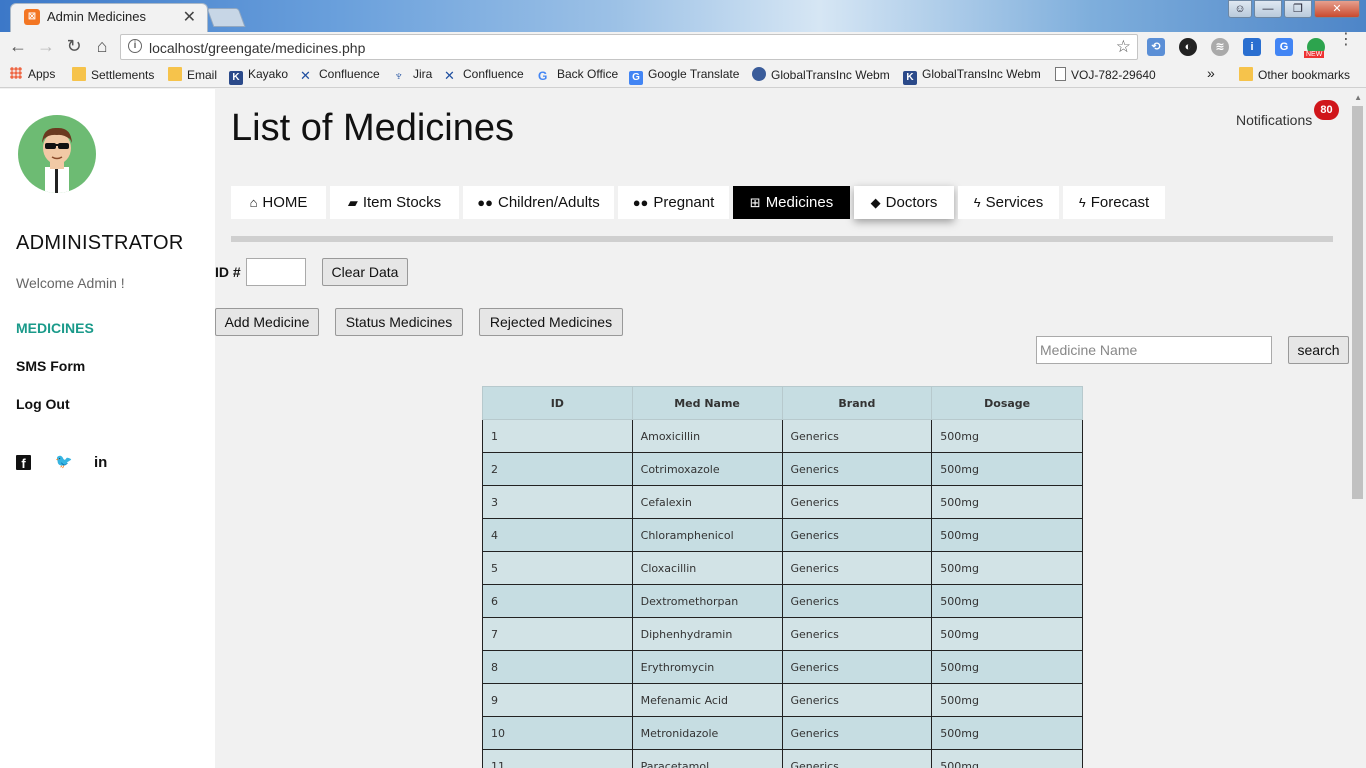  What do you see at coordinates (1211, 73) in the screenshot?
I see `bookmarks-overflow-icon: »` at bounding box center [1211, 73].